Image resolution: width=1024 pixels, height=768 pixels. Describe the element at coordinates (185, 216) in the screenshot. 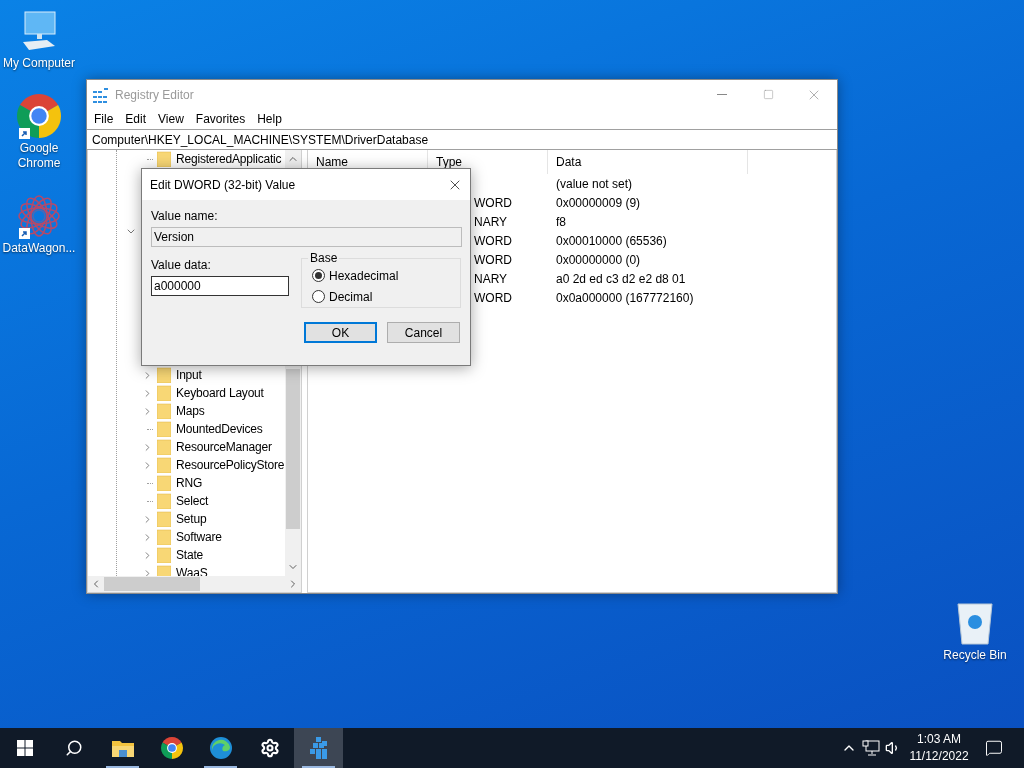

I see `field-label: Value name:` at that location.